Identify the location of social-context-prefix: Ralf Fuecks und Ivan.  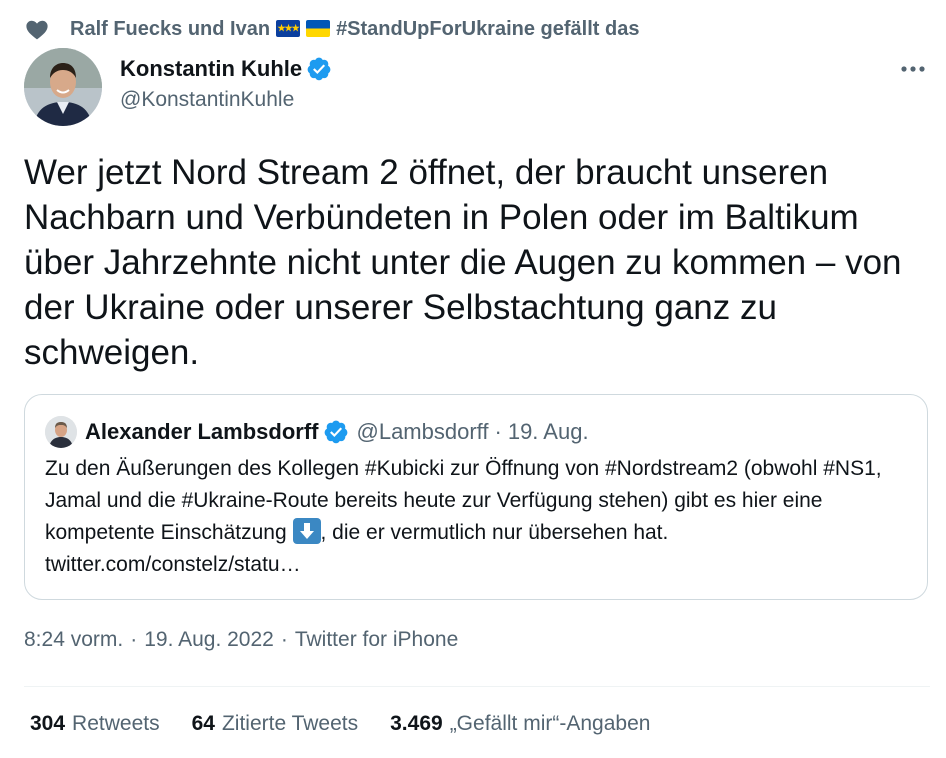
(170, 29).